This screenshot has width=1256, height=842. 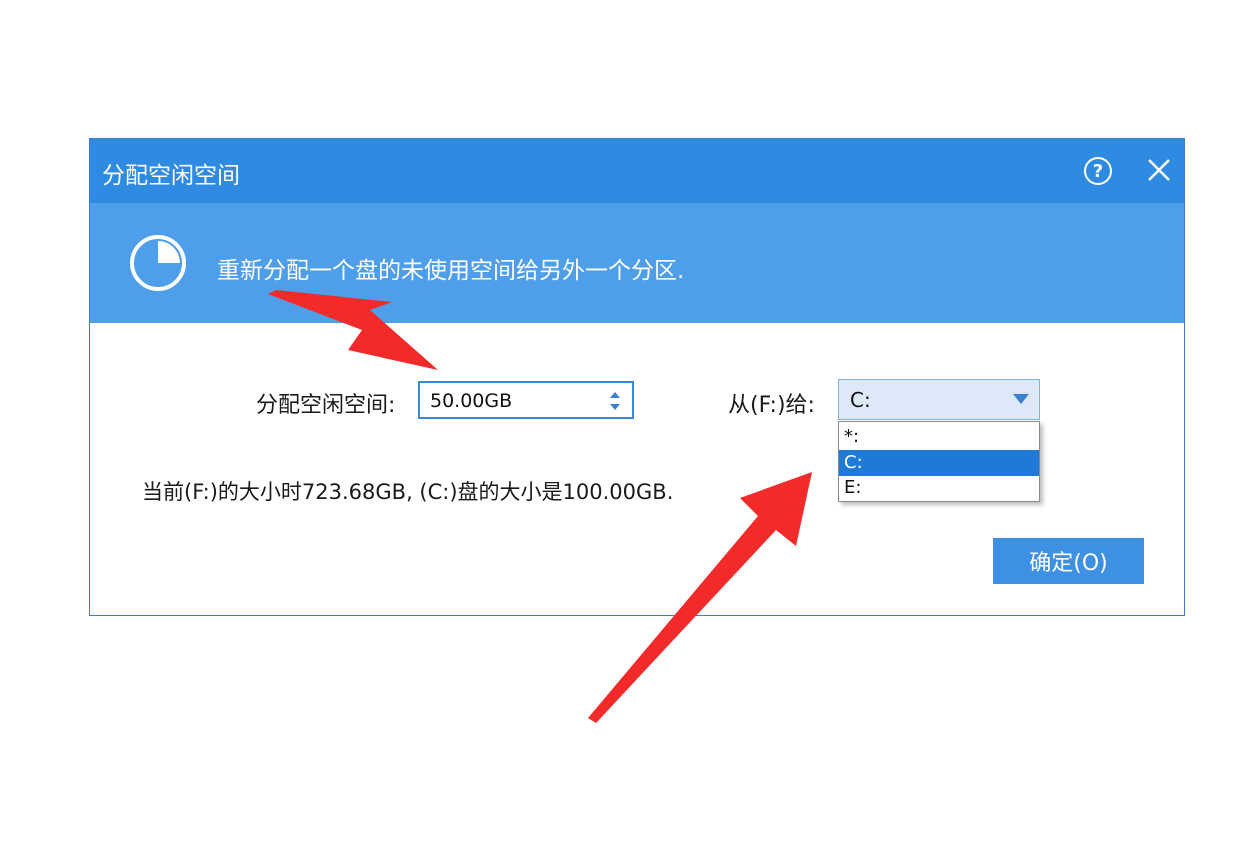 What do you see at coordinates (939, 488) in the screenshot?
I see `drive-option: E:` at bounding box center [939, 488].